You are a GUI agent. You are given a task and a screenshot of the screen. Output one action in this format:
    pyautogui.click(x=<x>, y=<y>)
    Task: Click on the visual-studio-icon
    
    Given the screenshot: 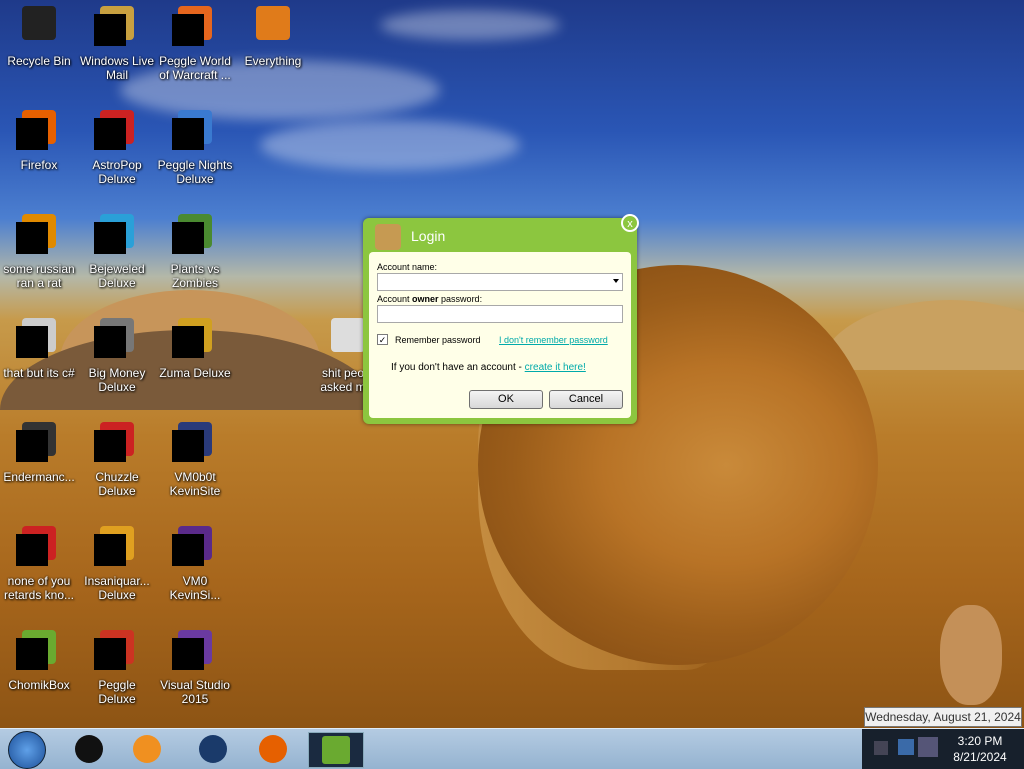 What is the action you would take?
    pyautogui.click(x=192, y=650)
    